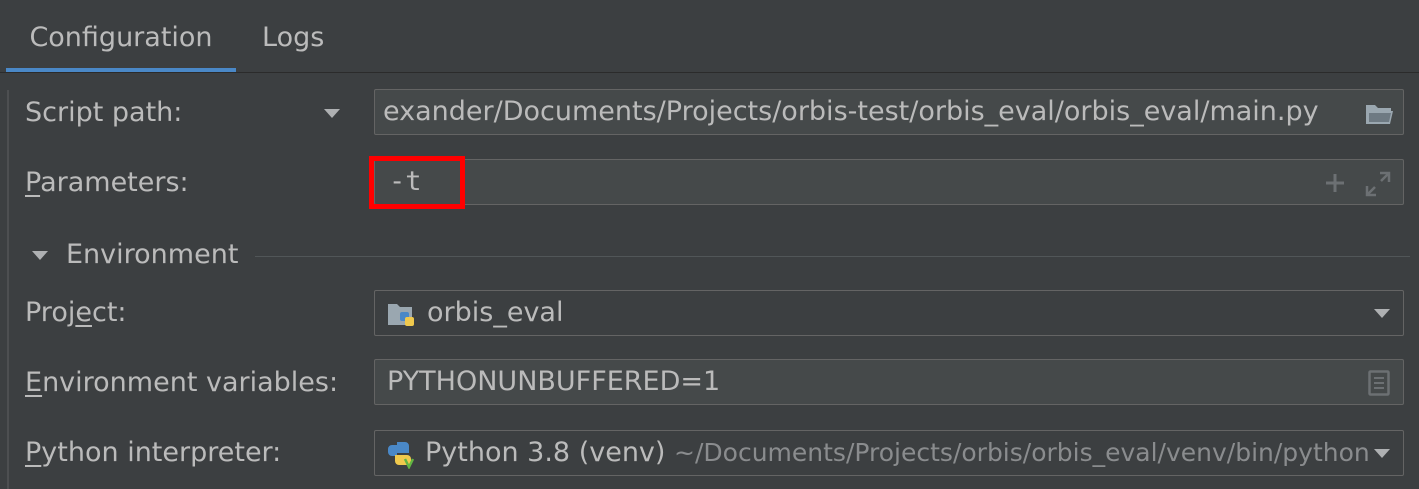 Image resolution: width=1419 pixels, height=489 pixels. I want to click on section-divider, so click(832, 256).